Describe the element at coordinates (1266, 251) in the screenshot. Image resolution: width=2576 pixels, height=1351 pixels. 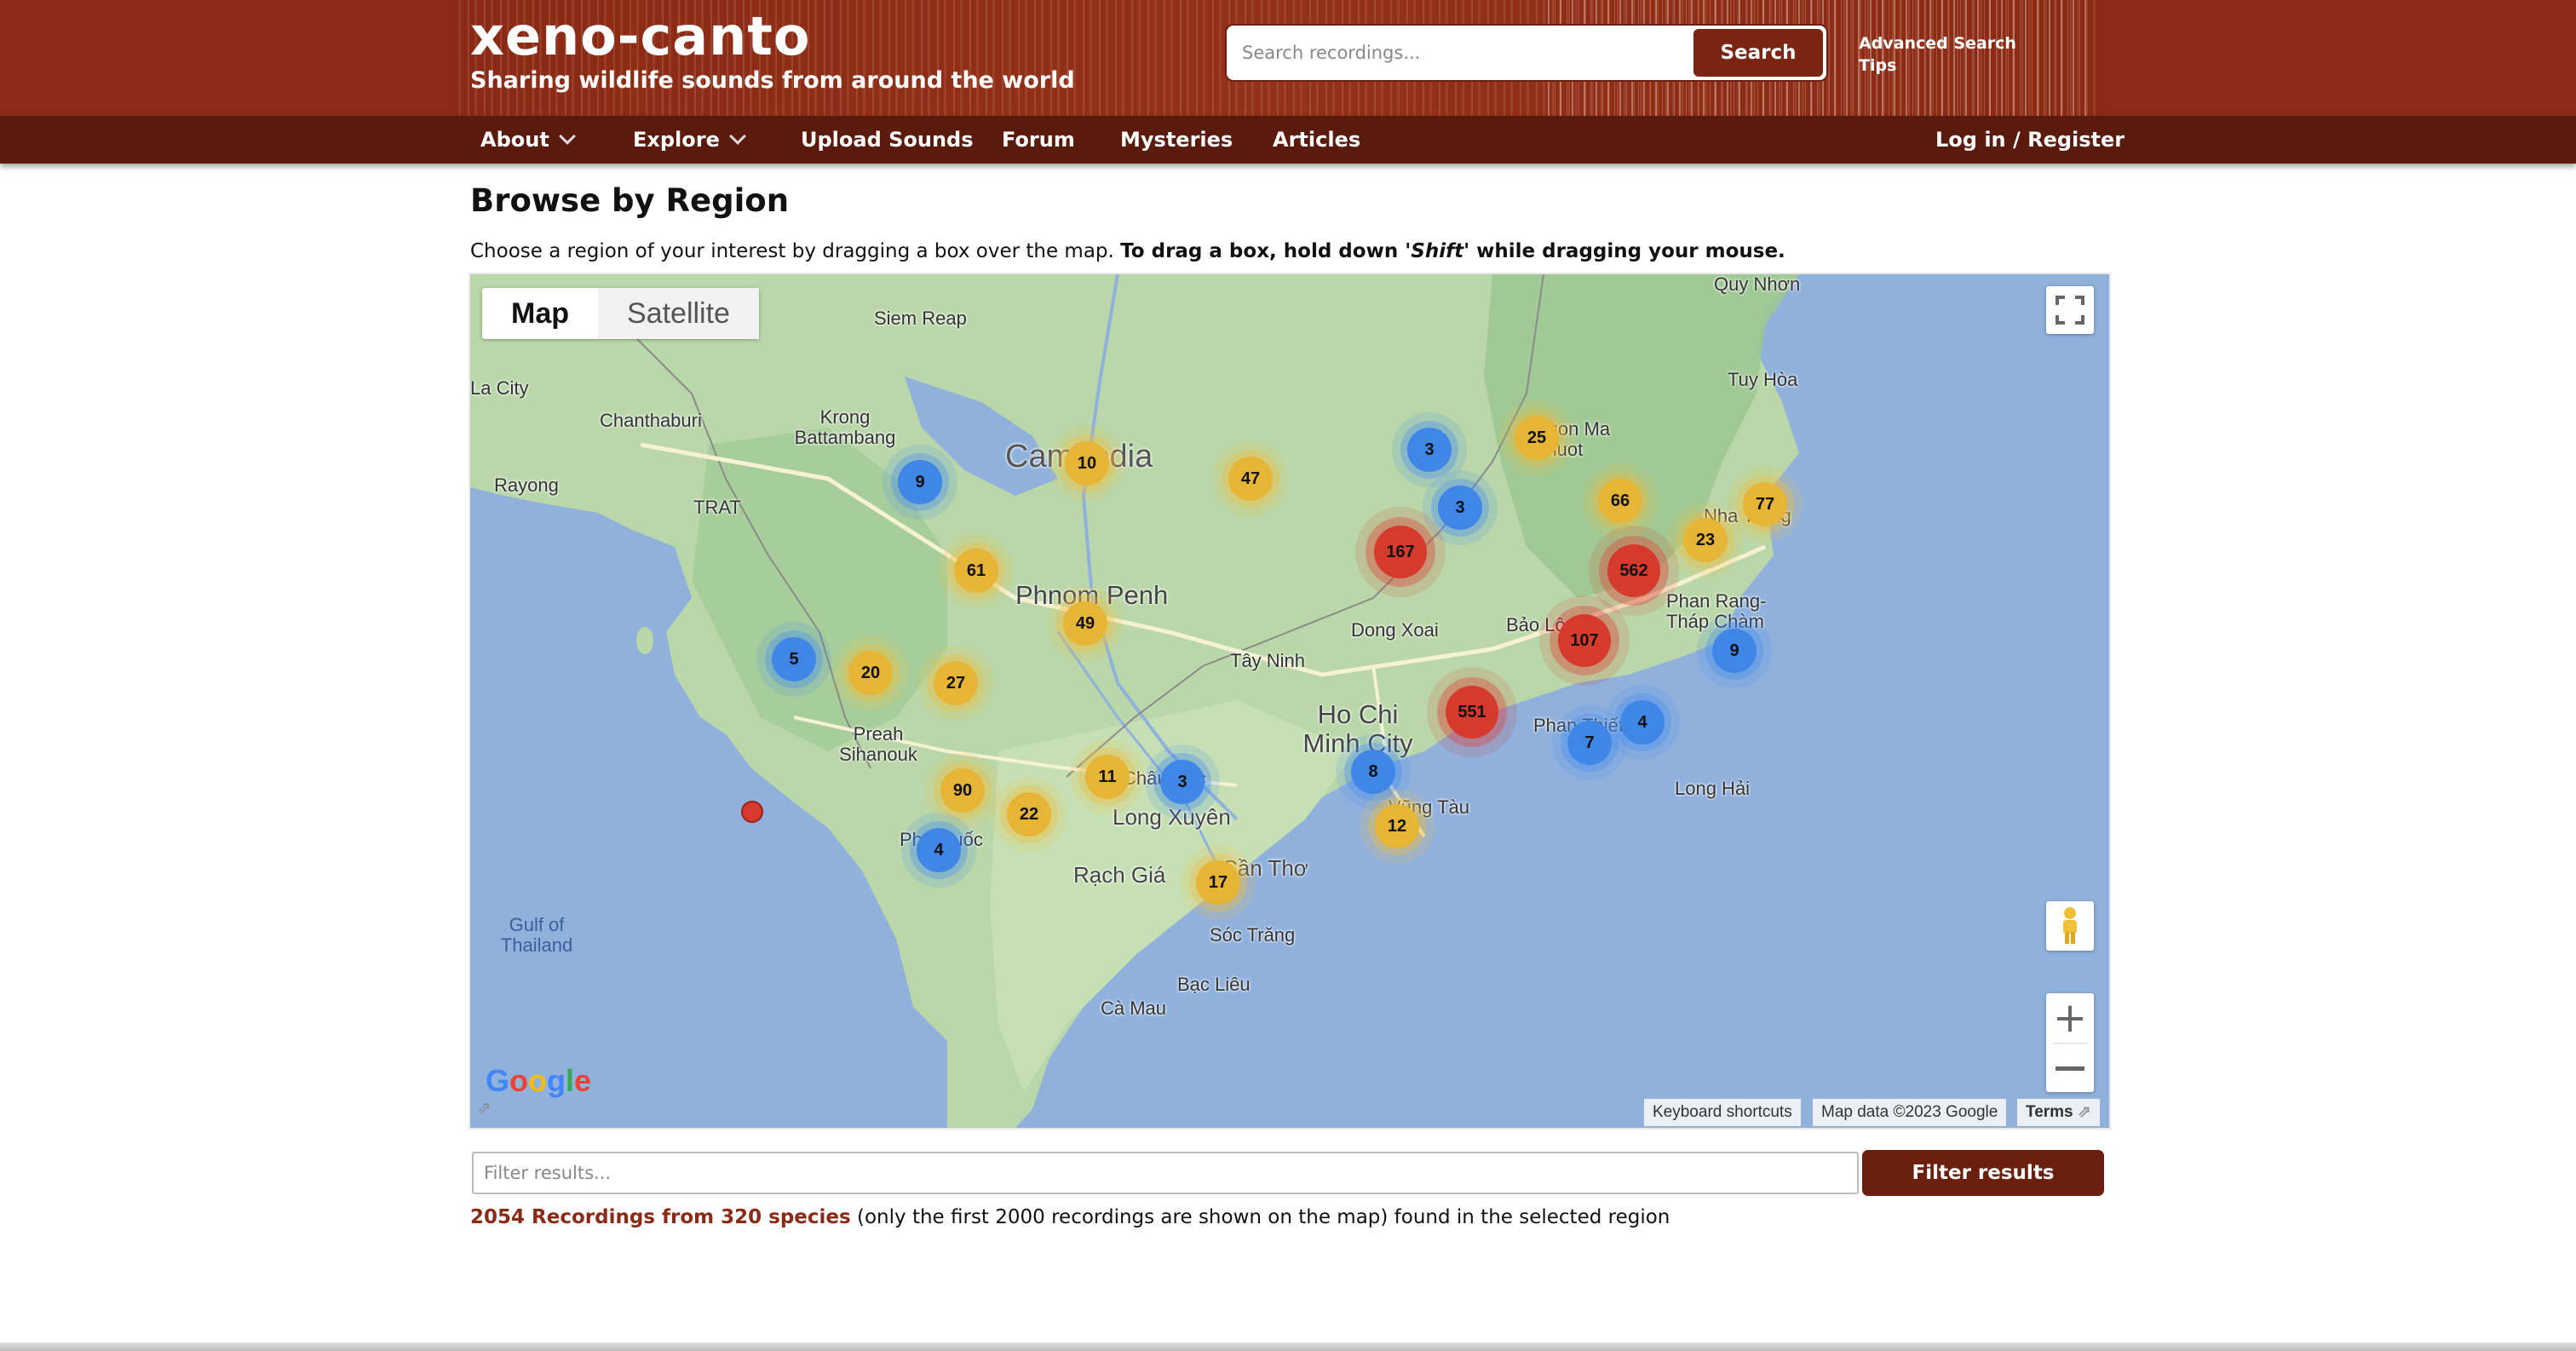
I see `instructions-bold-1: To drag a box, hold down '` at that location.